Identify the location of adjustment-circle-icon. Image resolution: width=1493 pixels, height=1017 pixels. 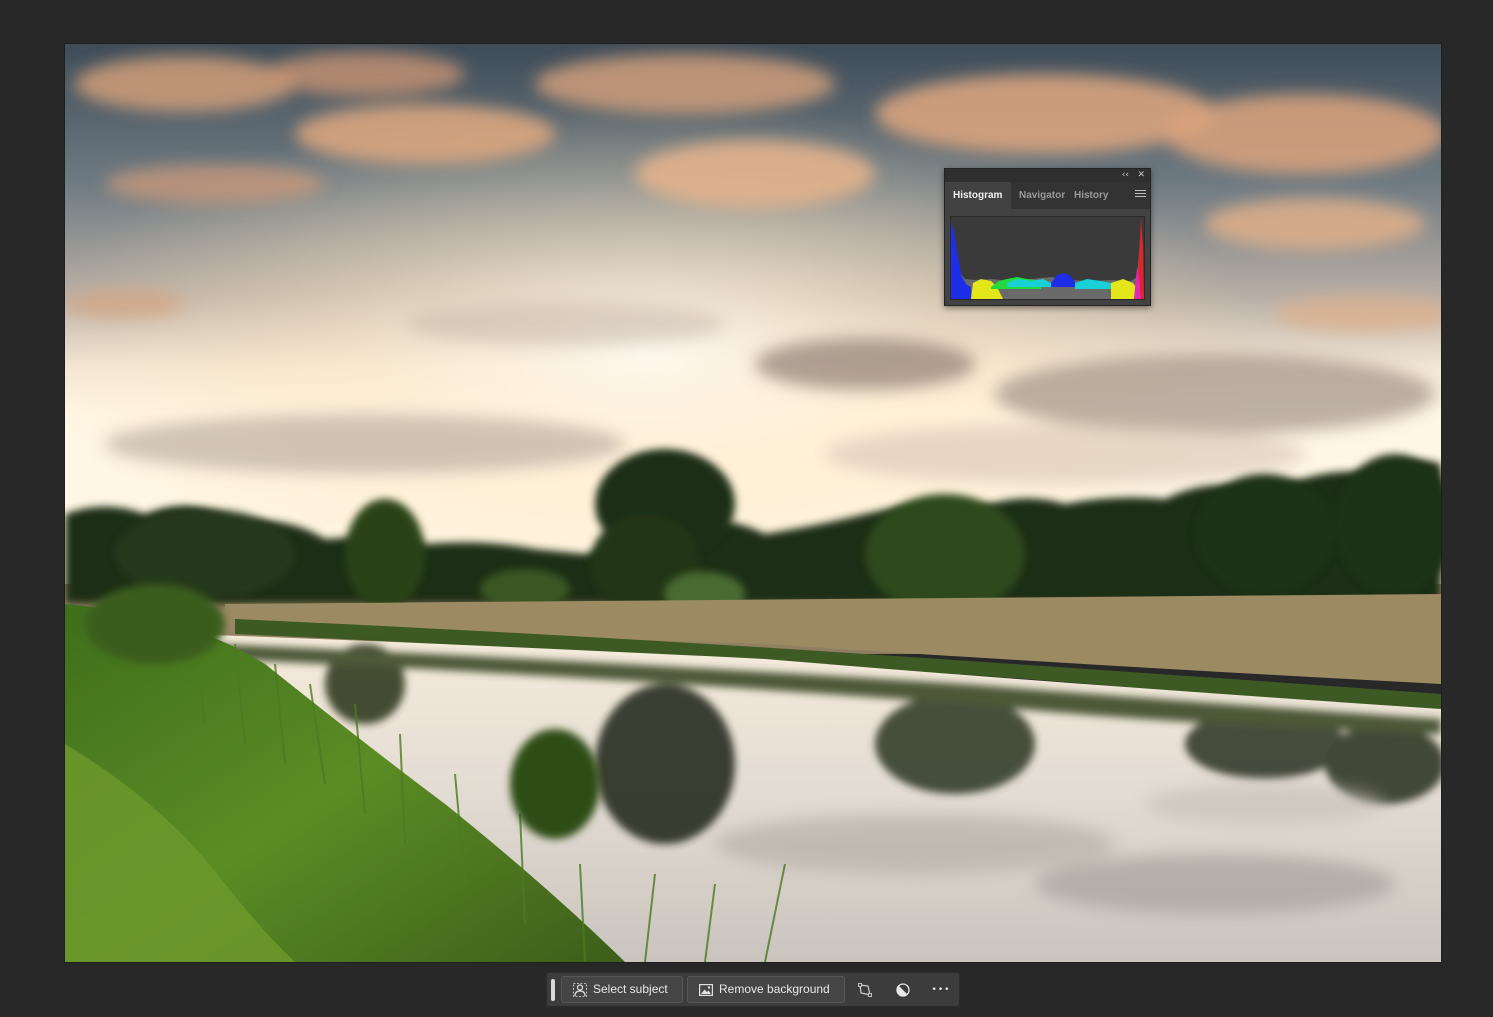
(903, 990).